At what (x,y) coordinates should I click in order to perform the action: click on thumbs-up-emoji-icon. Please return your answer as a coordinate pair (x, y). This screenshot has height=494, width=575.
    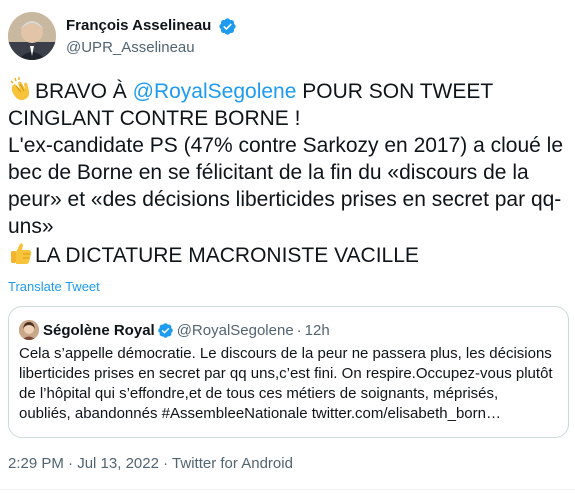
    Looking at the image, I should click on (21, 253).